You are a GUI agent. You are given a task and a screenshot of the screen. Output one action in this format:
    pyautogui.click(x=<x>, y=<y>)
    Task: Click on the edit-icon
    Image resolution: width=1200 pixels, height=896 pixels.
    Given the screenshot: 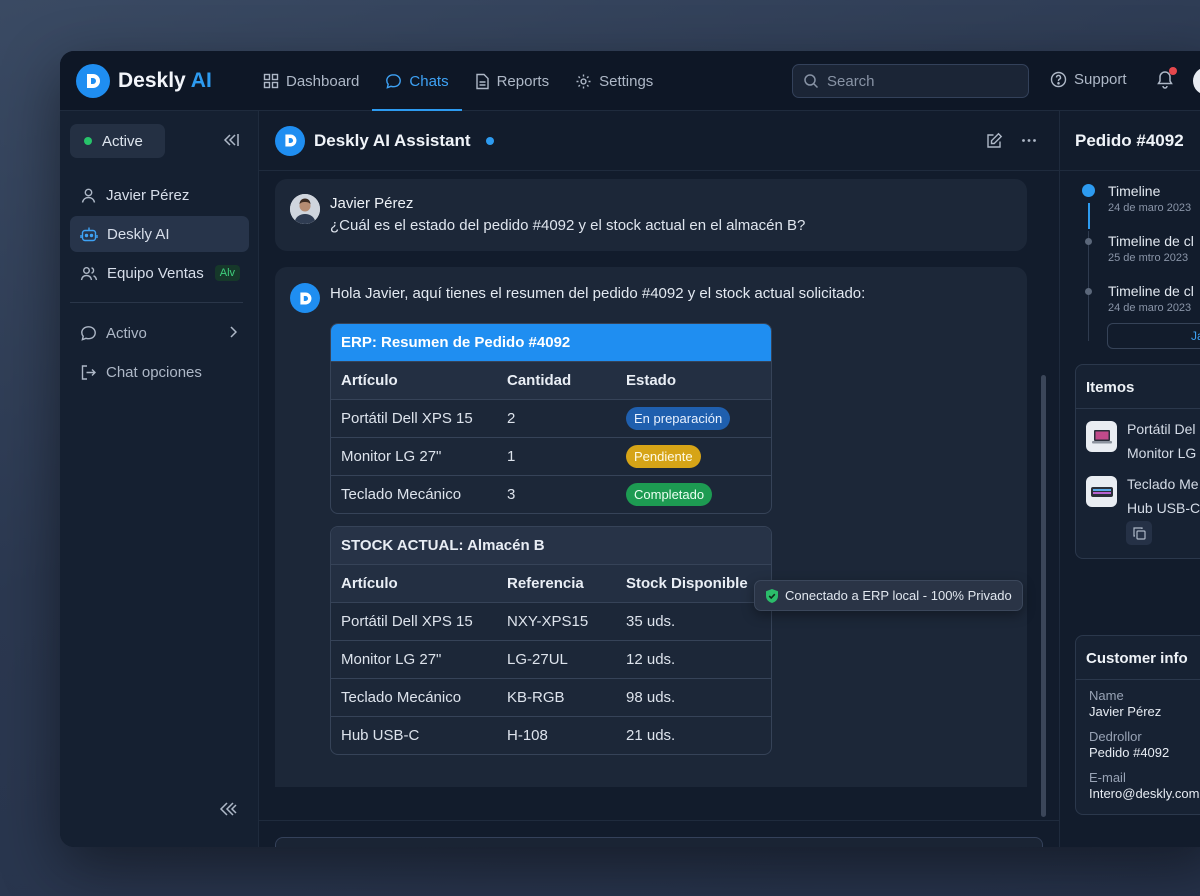 What is the action you would take?
    pyautogui.click(x=994, y=140)
    